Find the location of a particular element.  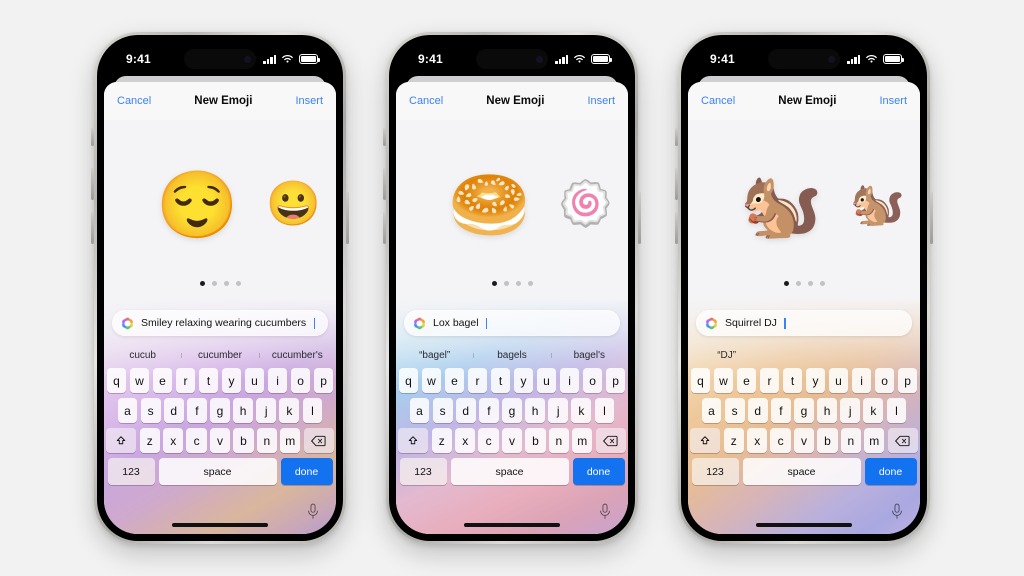

suggestion-1: “DJ” is located at coordinates (726, 355).